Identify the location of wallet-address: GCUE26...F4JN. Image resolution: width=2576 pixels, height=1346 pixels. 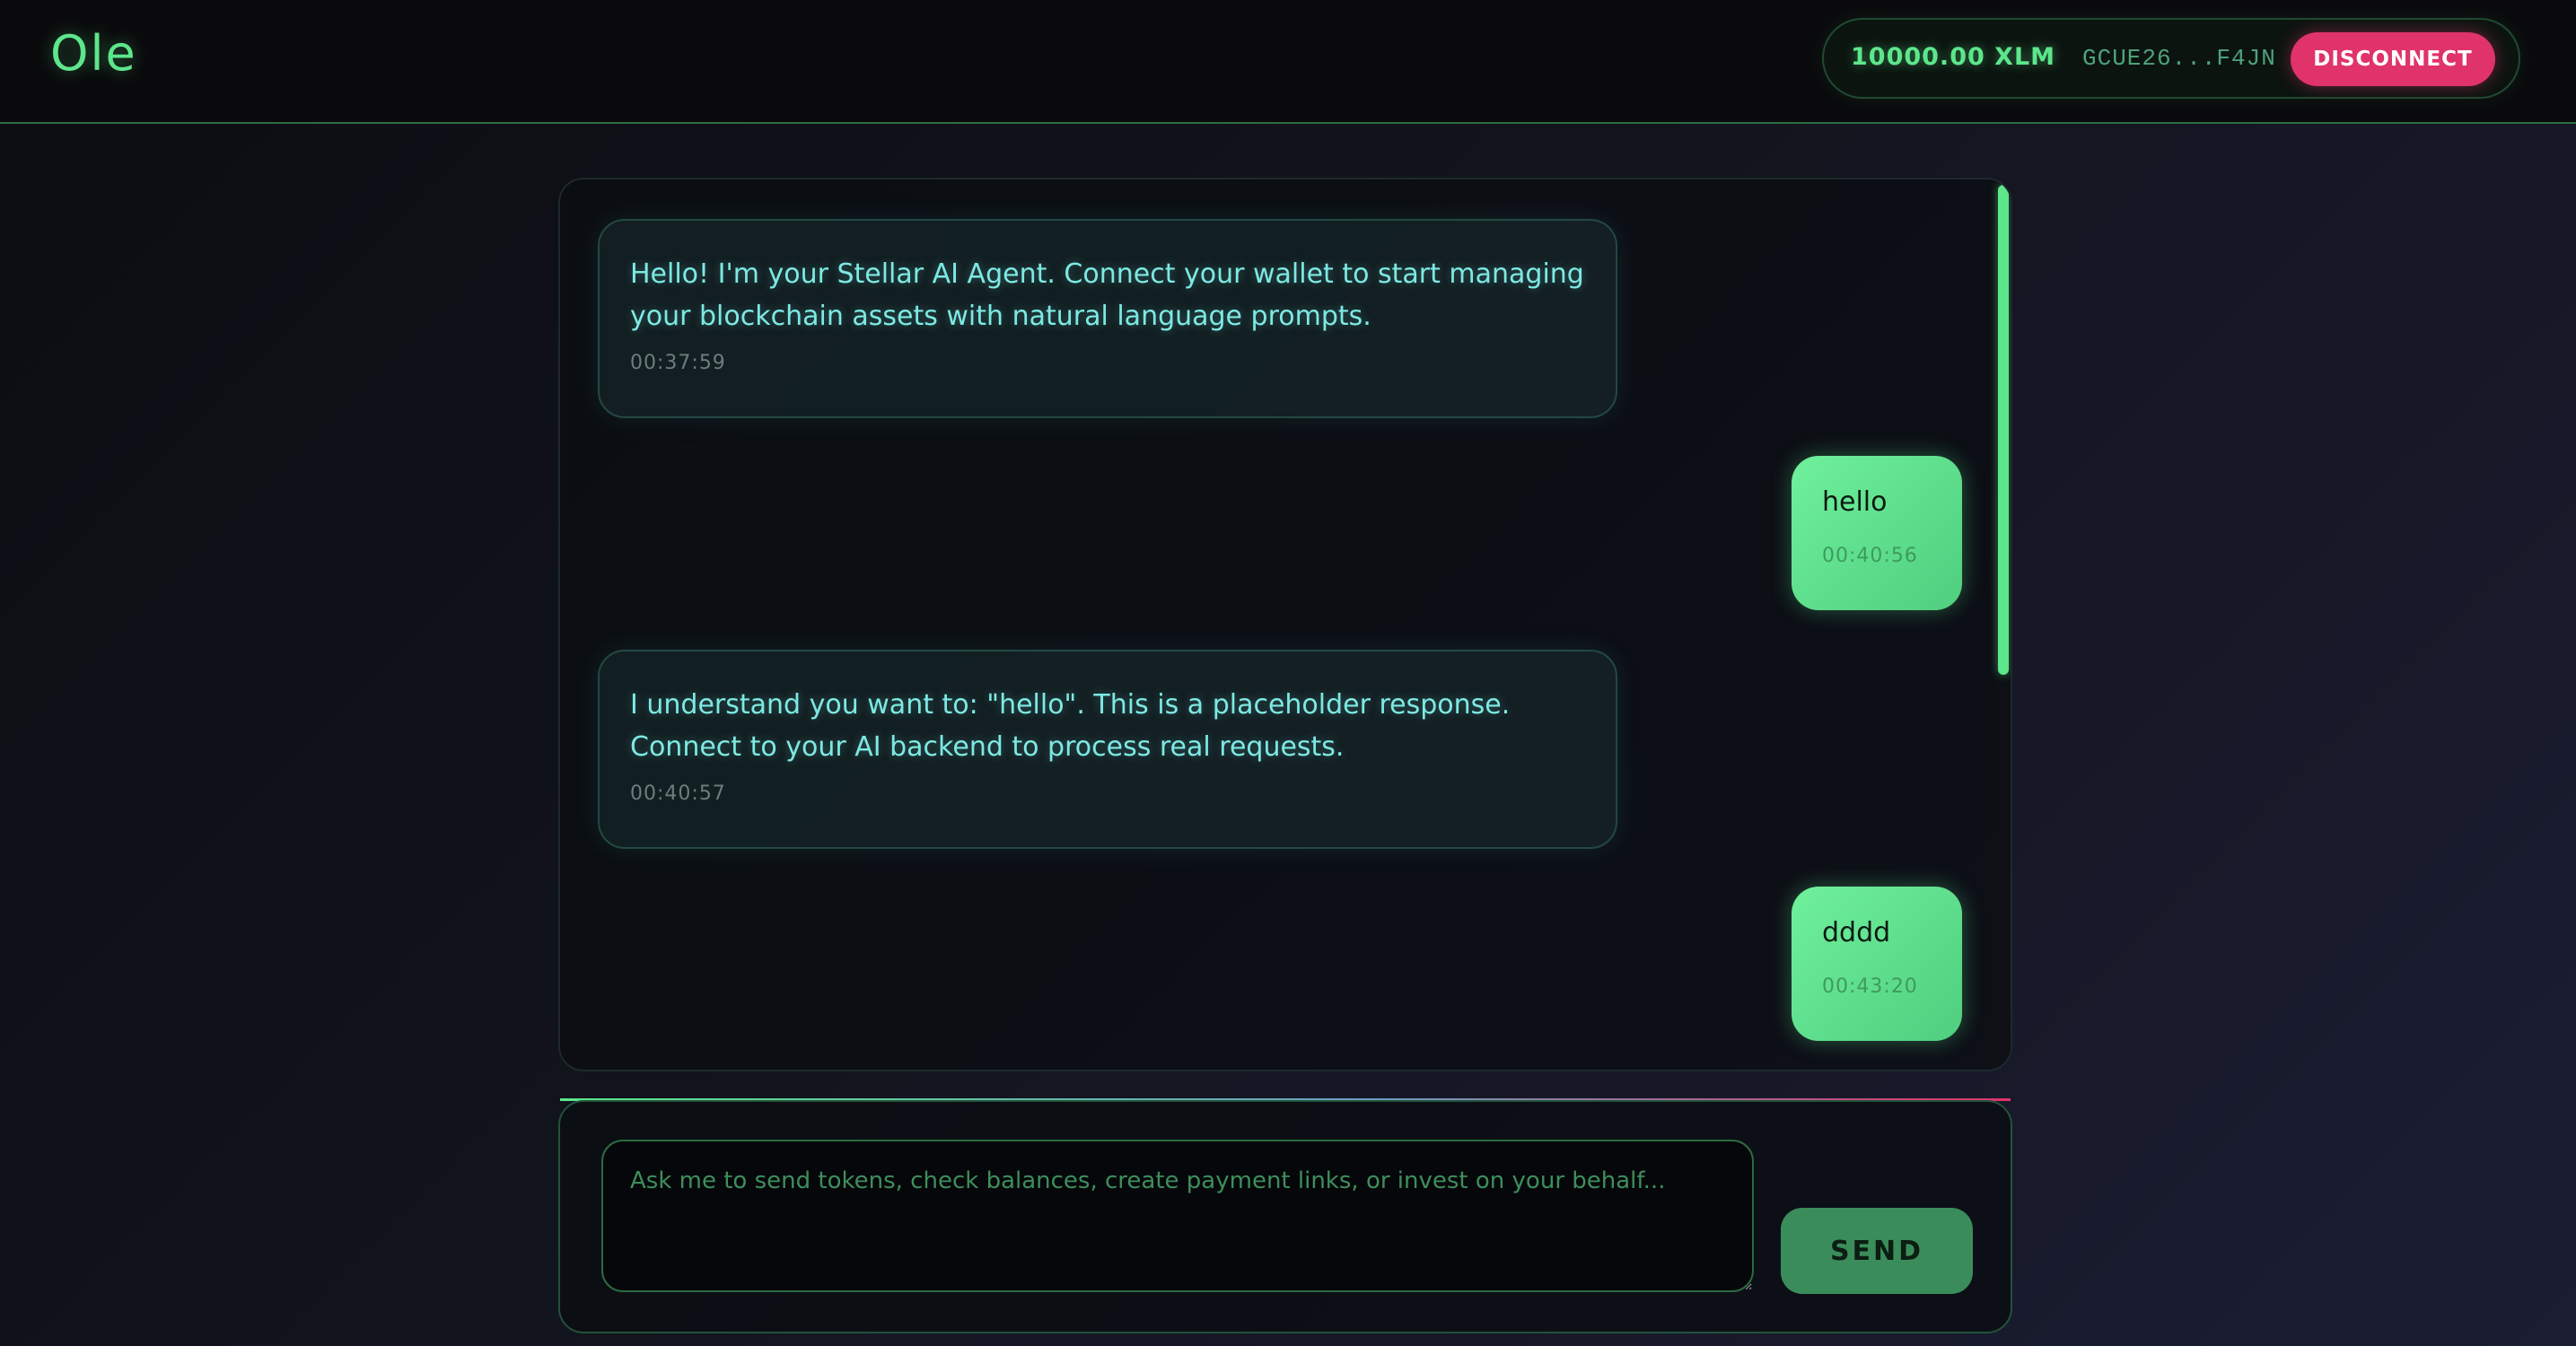
(2179, 59).